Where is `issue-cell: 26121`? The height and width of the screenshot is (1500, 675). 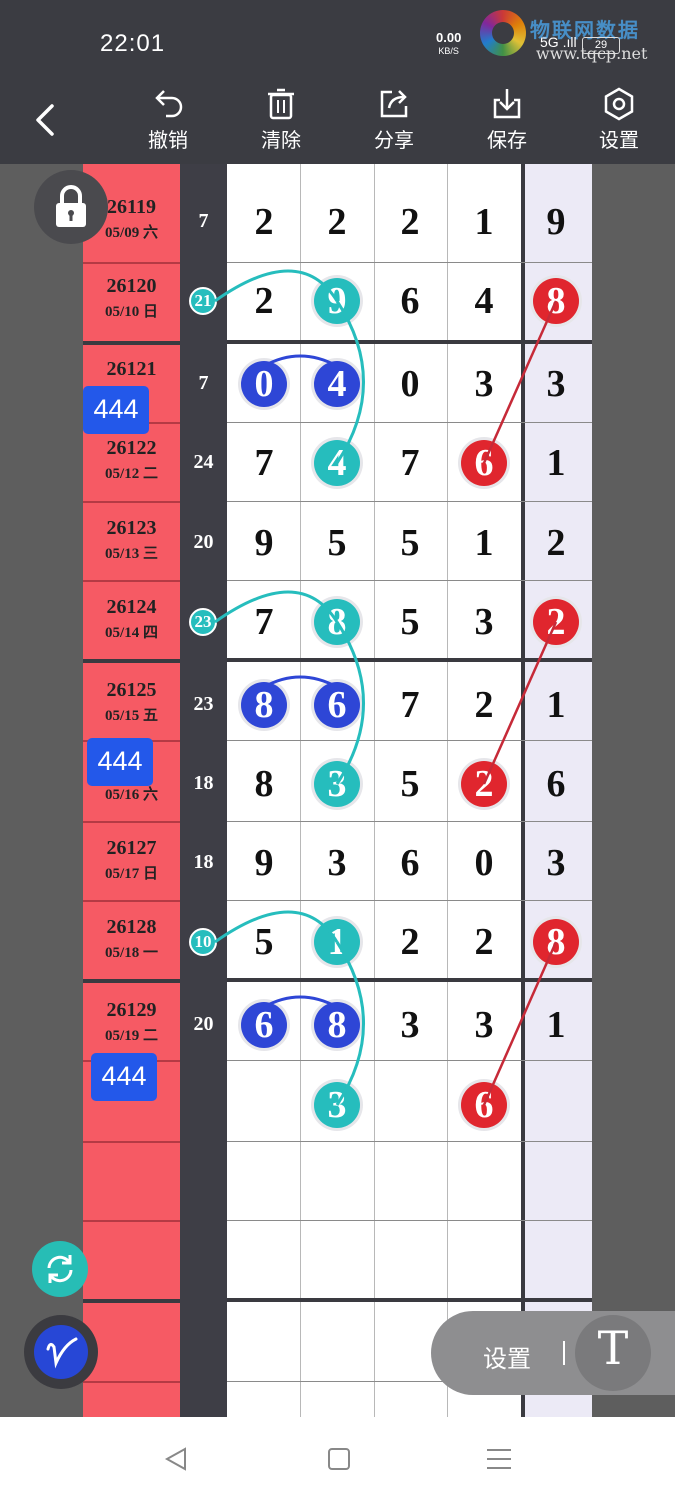
issue-cell: 26121 is located at coordinates (131, 370).